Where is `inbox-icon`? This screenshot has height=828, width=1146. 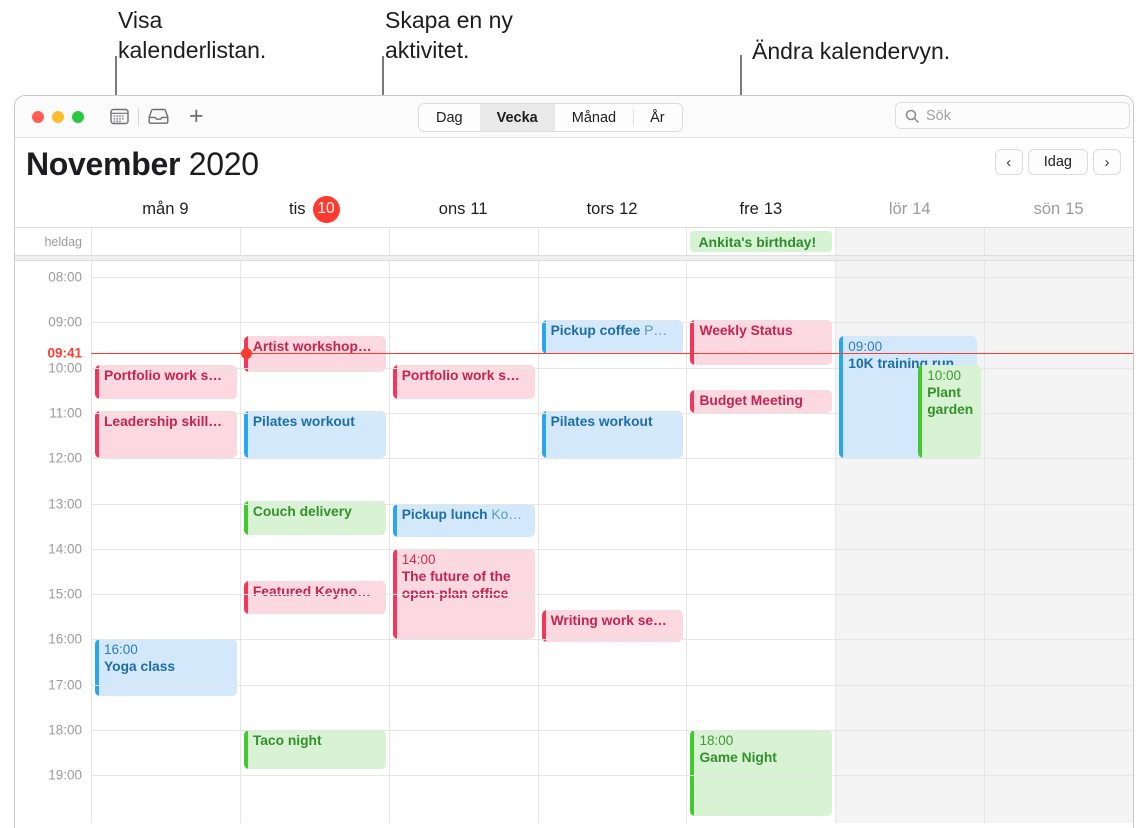 inbox-icon is located at coordinates (158, 117).